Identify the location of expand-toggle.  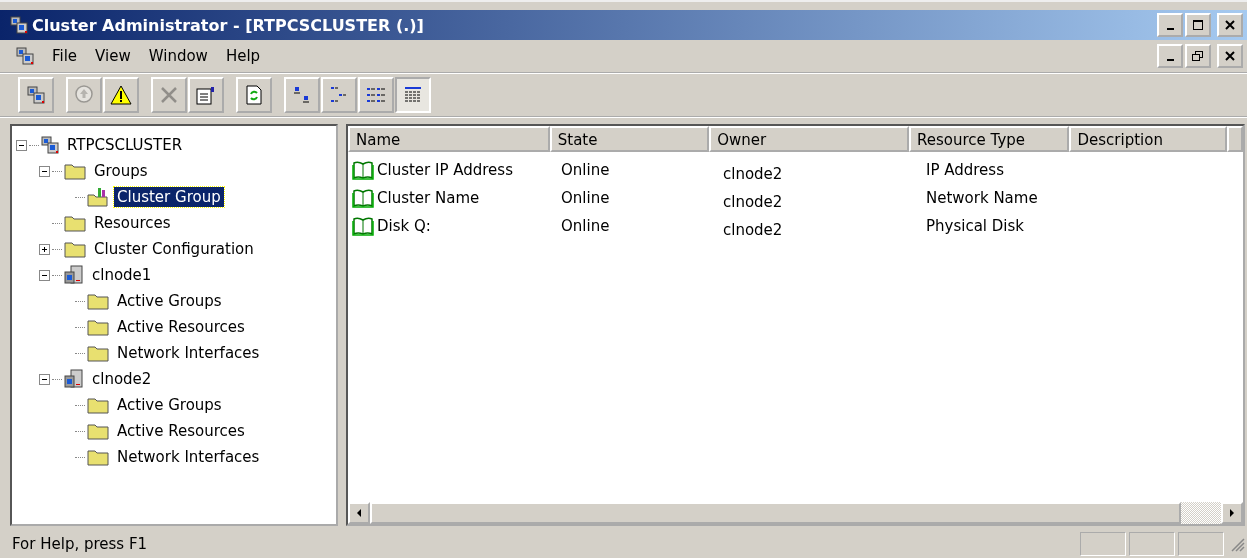
(44, 249).